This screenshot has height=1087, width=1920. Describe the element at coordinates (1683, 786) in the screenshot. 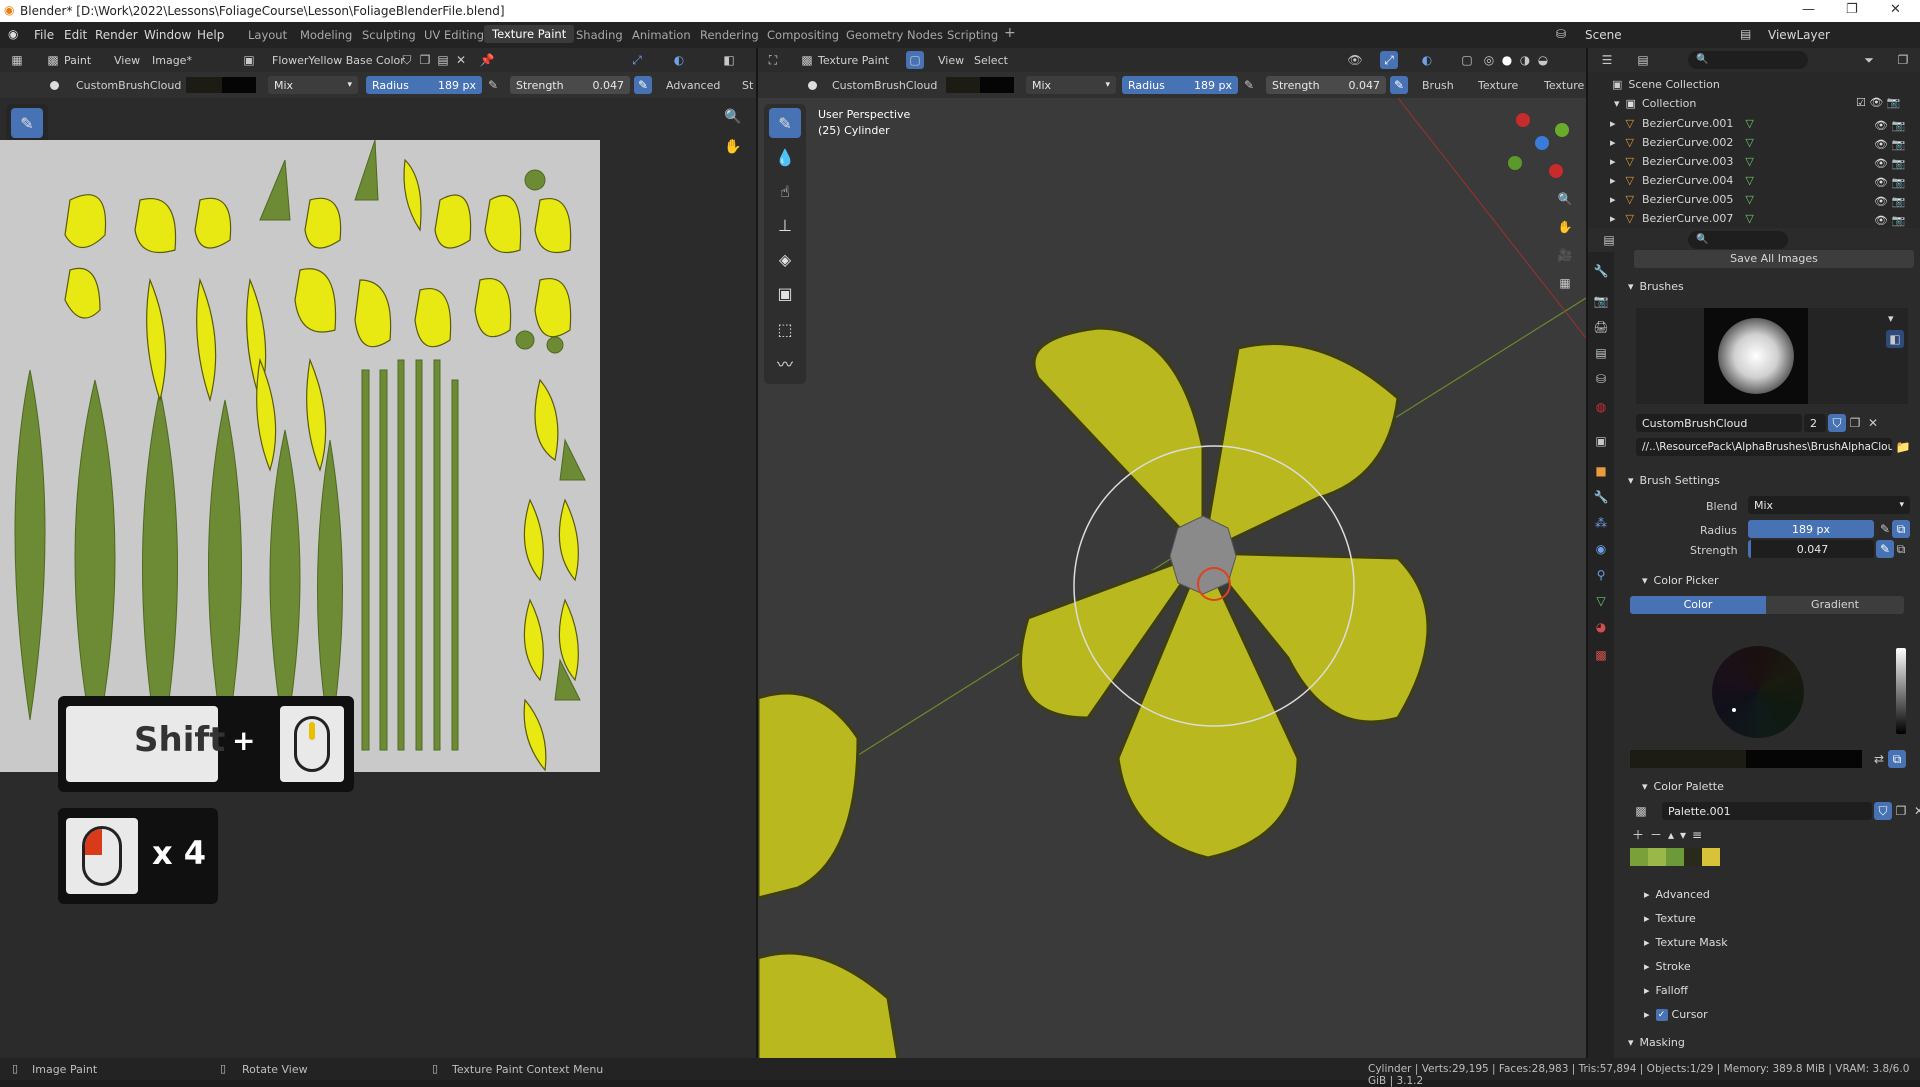

I see `color-palette-panel-header: ▾ Color Palette` at that location.